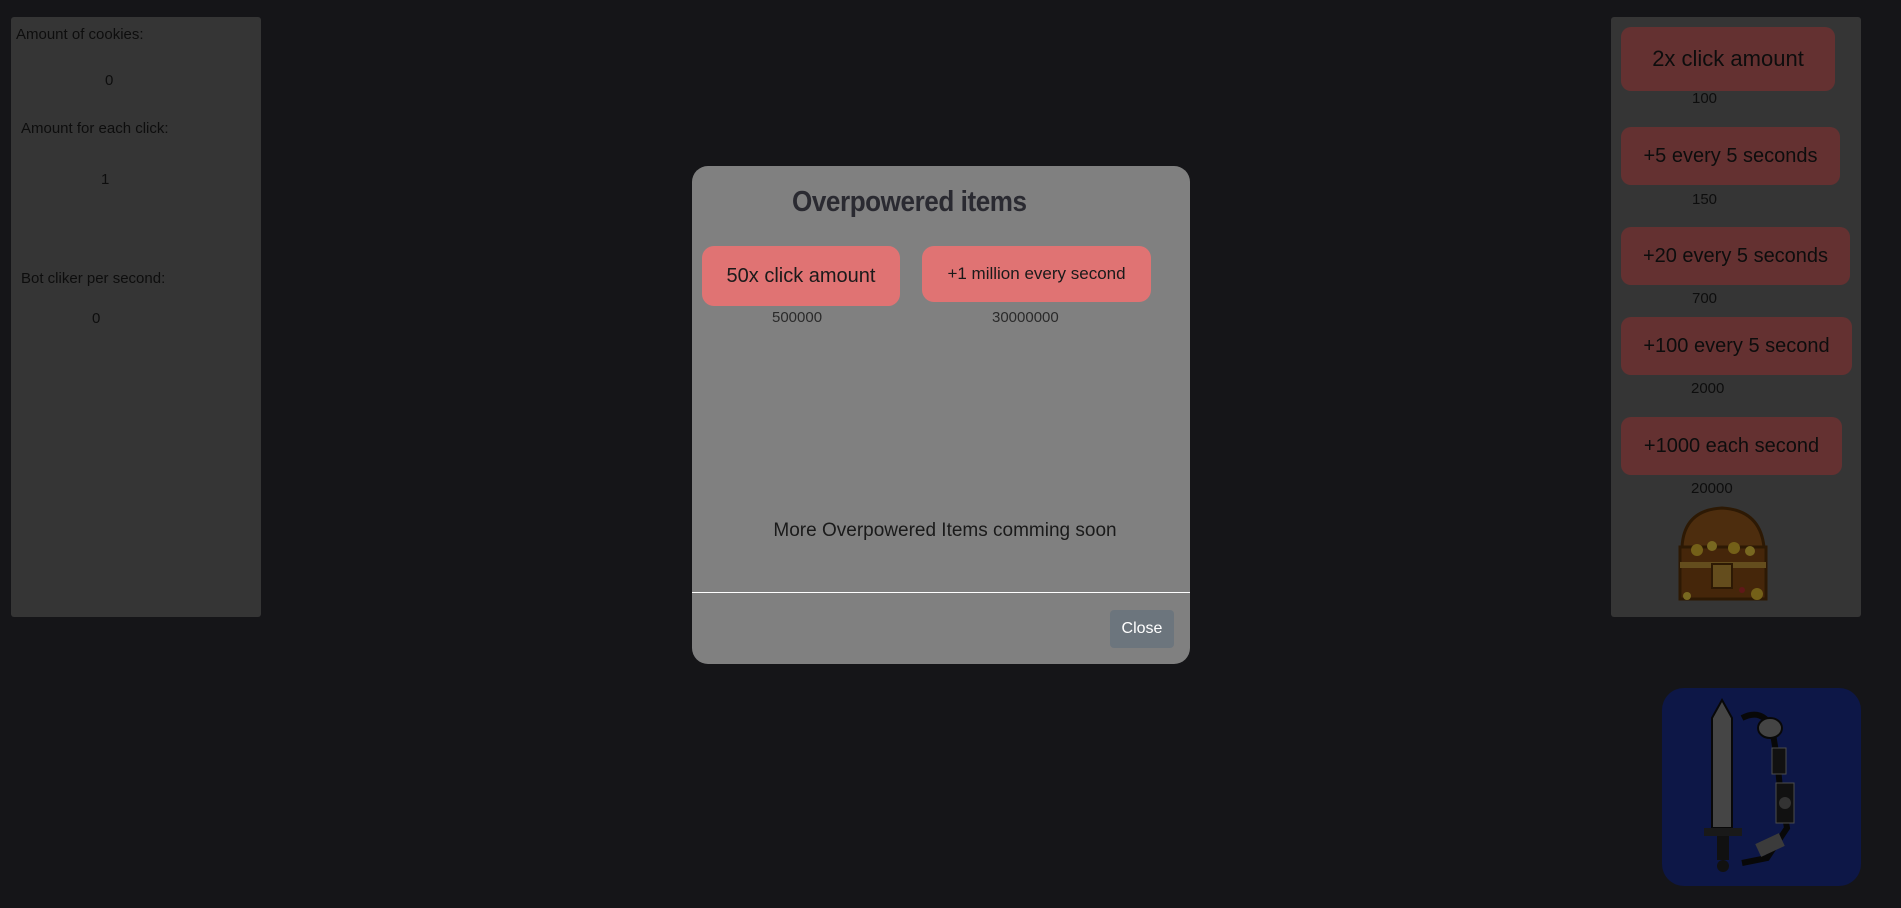  Describe the element at coordinates (945, 530) in the screenshot. I see `coming-soon-text: More Overpowered Items comming soon` at that location.